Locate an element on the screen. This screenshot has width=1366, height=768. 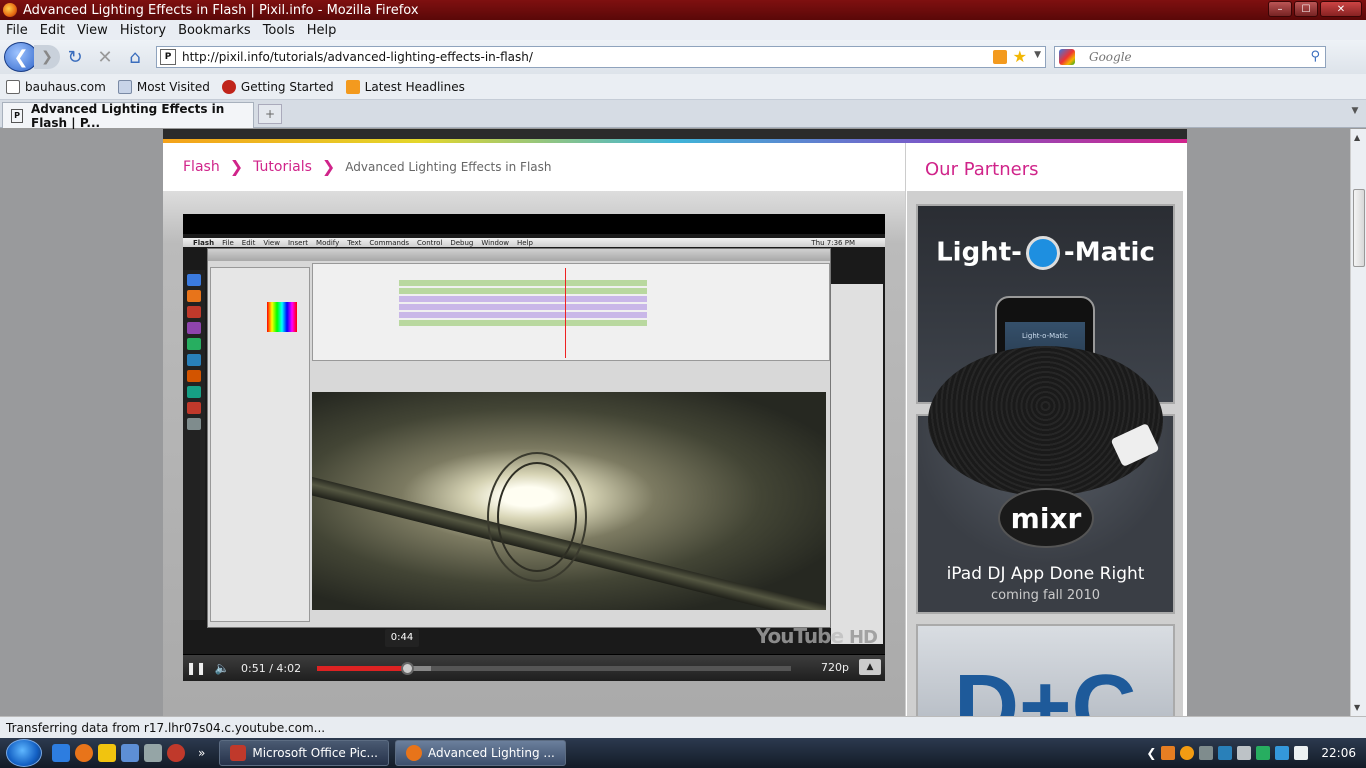
ad-tagline: iPad DJ App Done Right is located at coordinates (1045, 574).